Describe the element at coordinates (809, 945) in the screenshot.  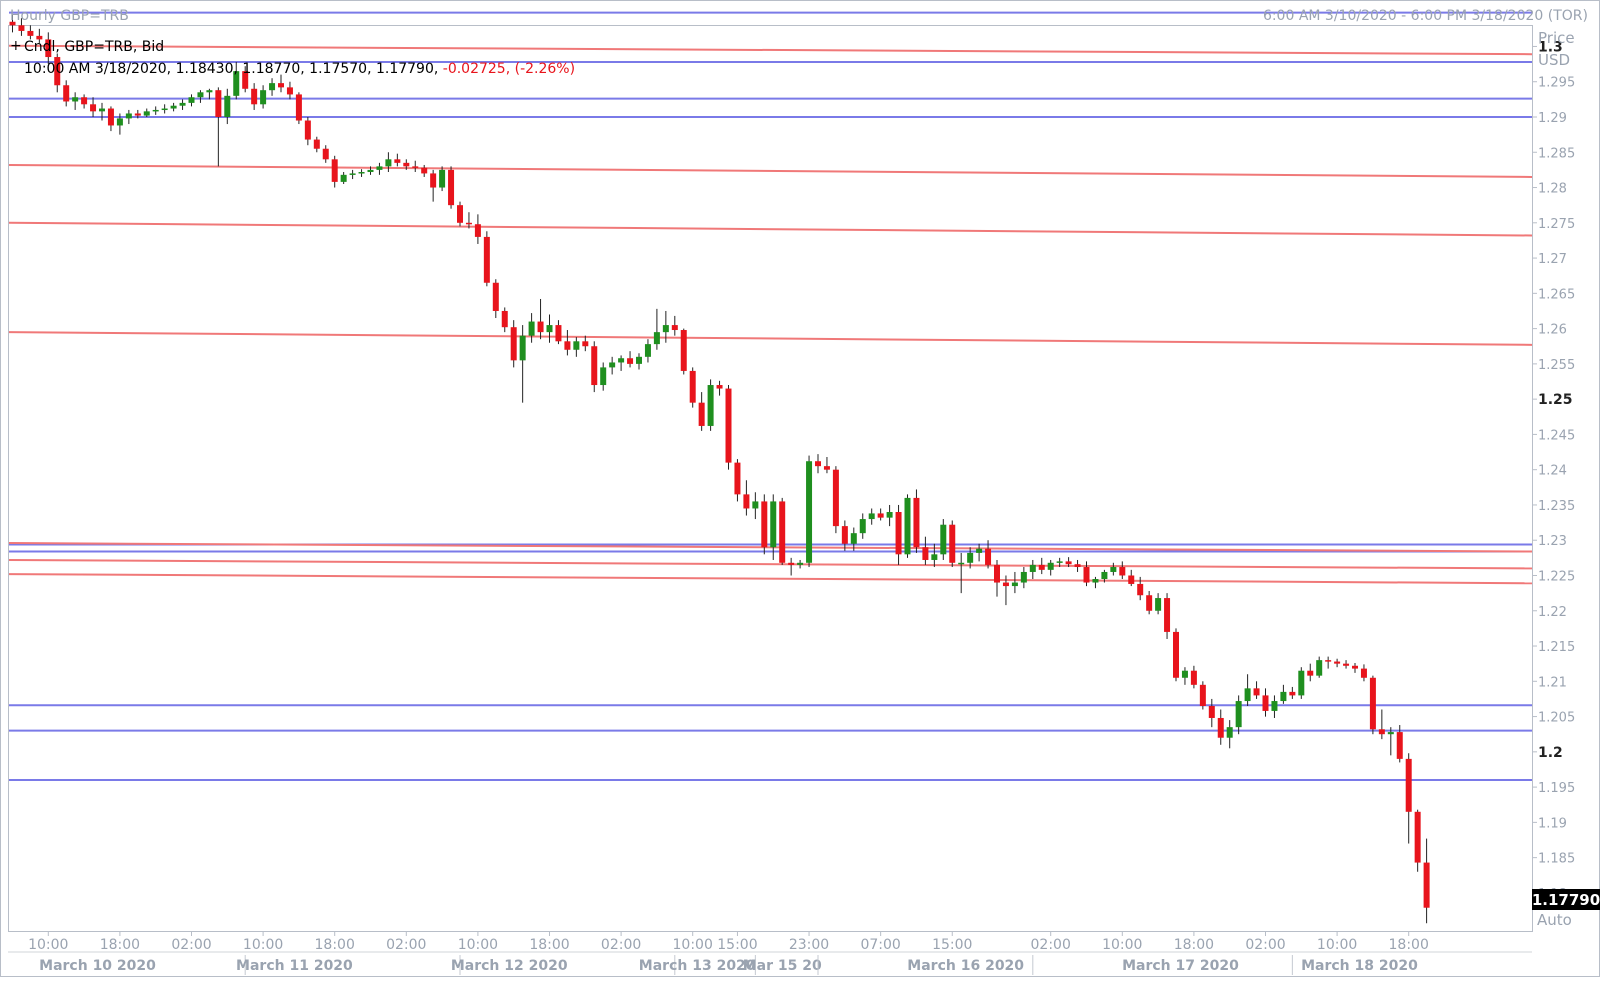
I see `time-tick-label: 23:00` at that location.